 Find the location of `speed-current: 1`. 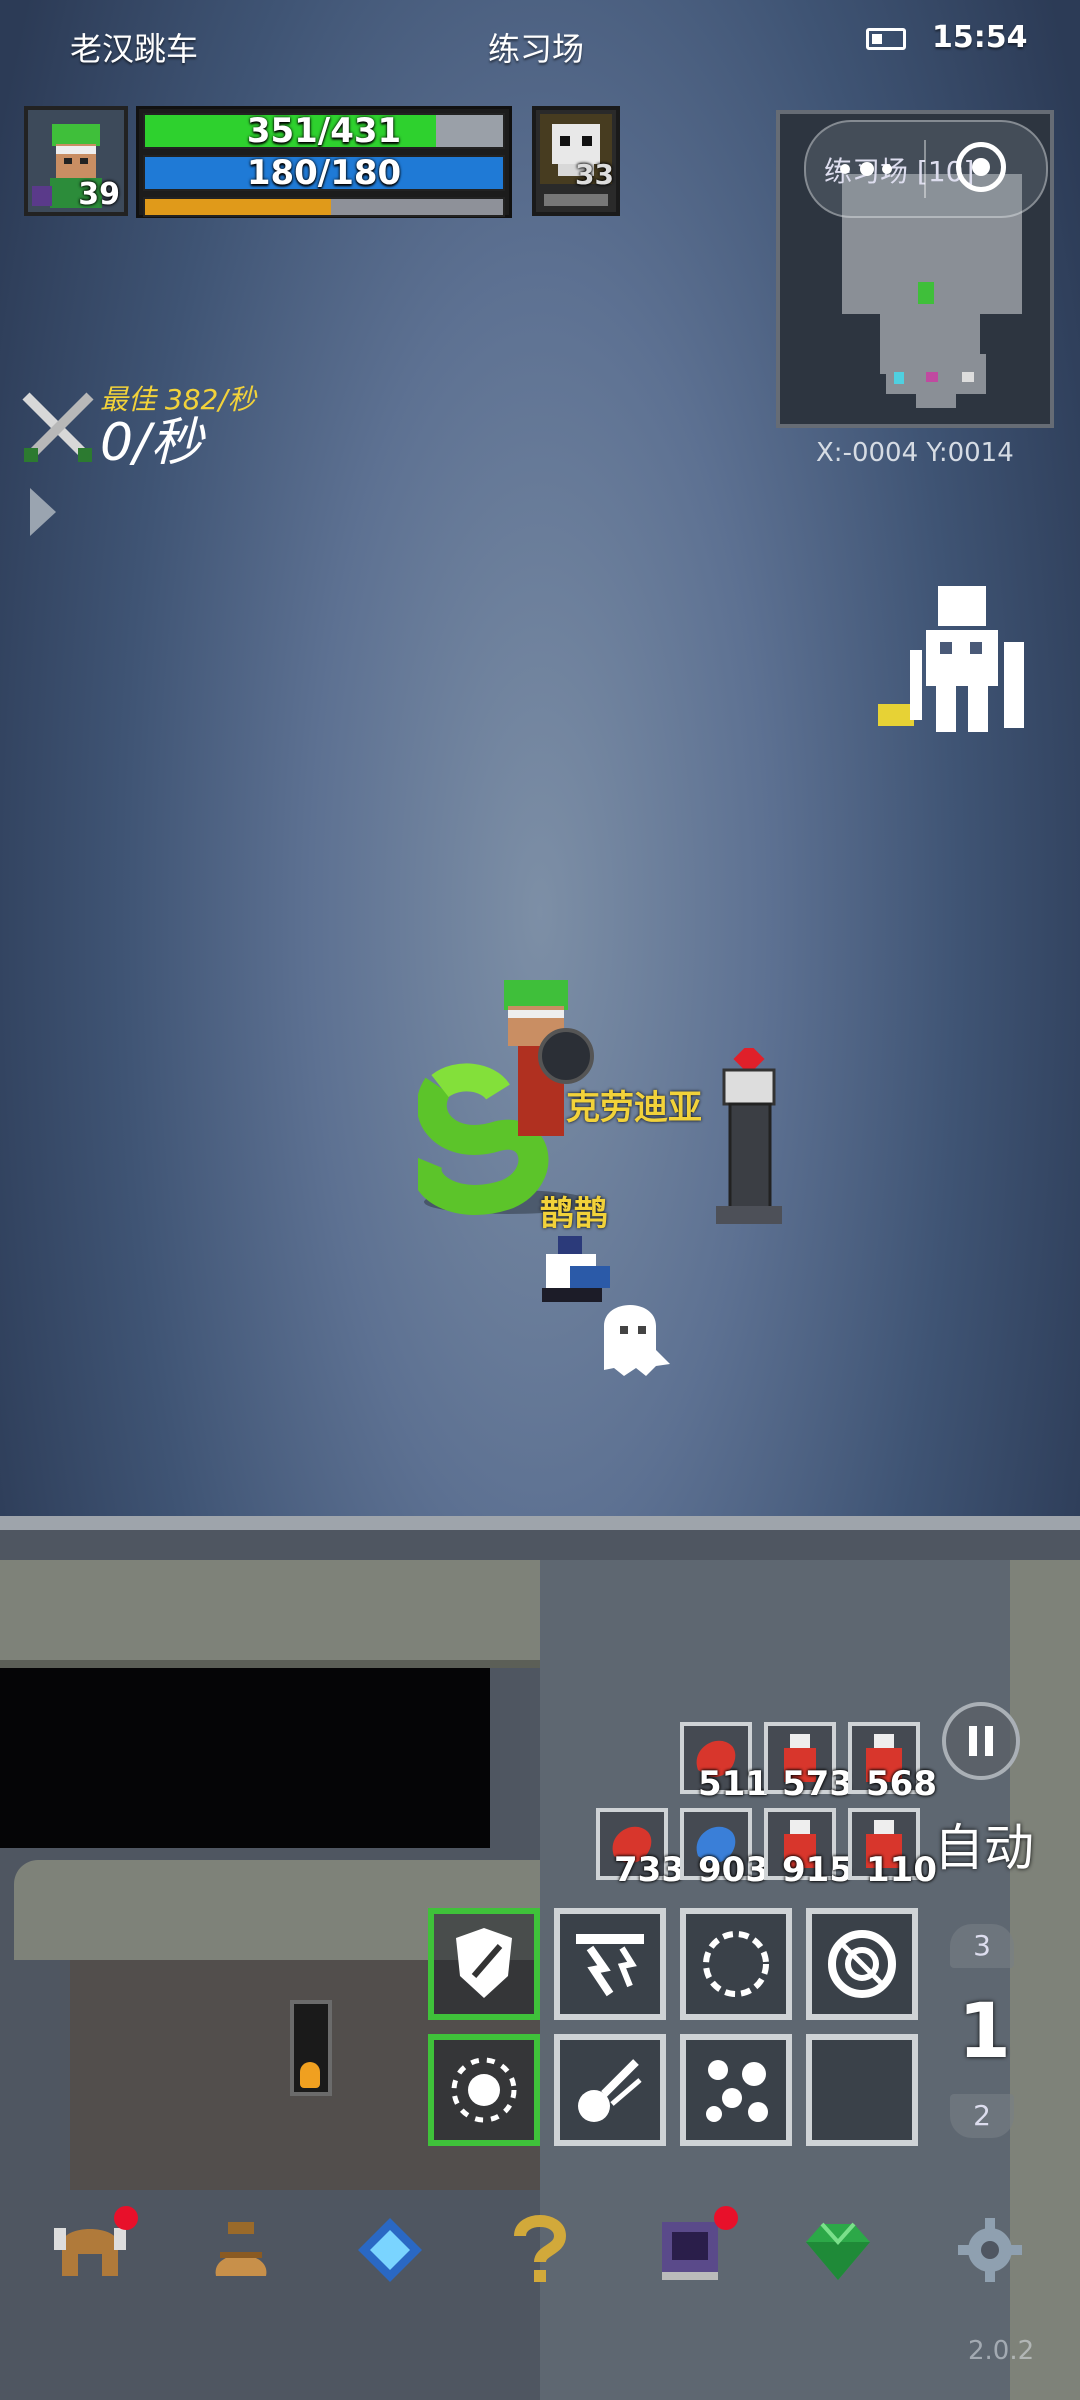

speed-current: 1 is located at coordinates (984, 2030).